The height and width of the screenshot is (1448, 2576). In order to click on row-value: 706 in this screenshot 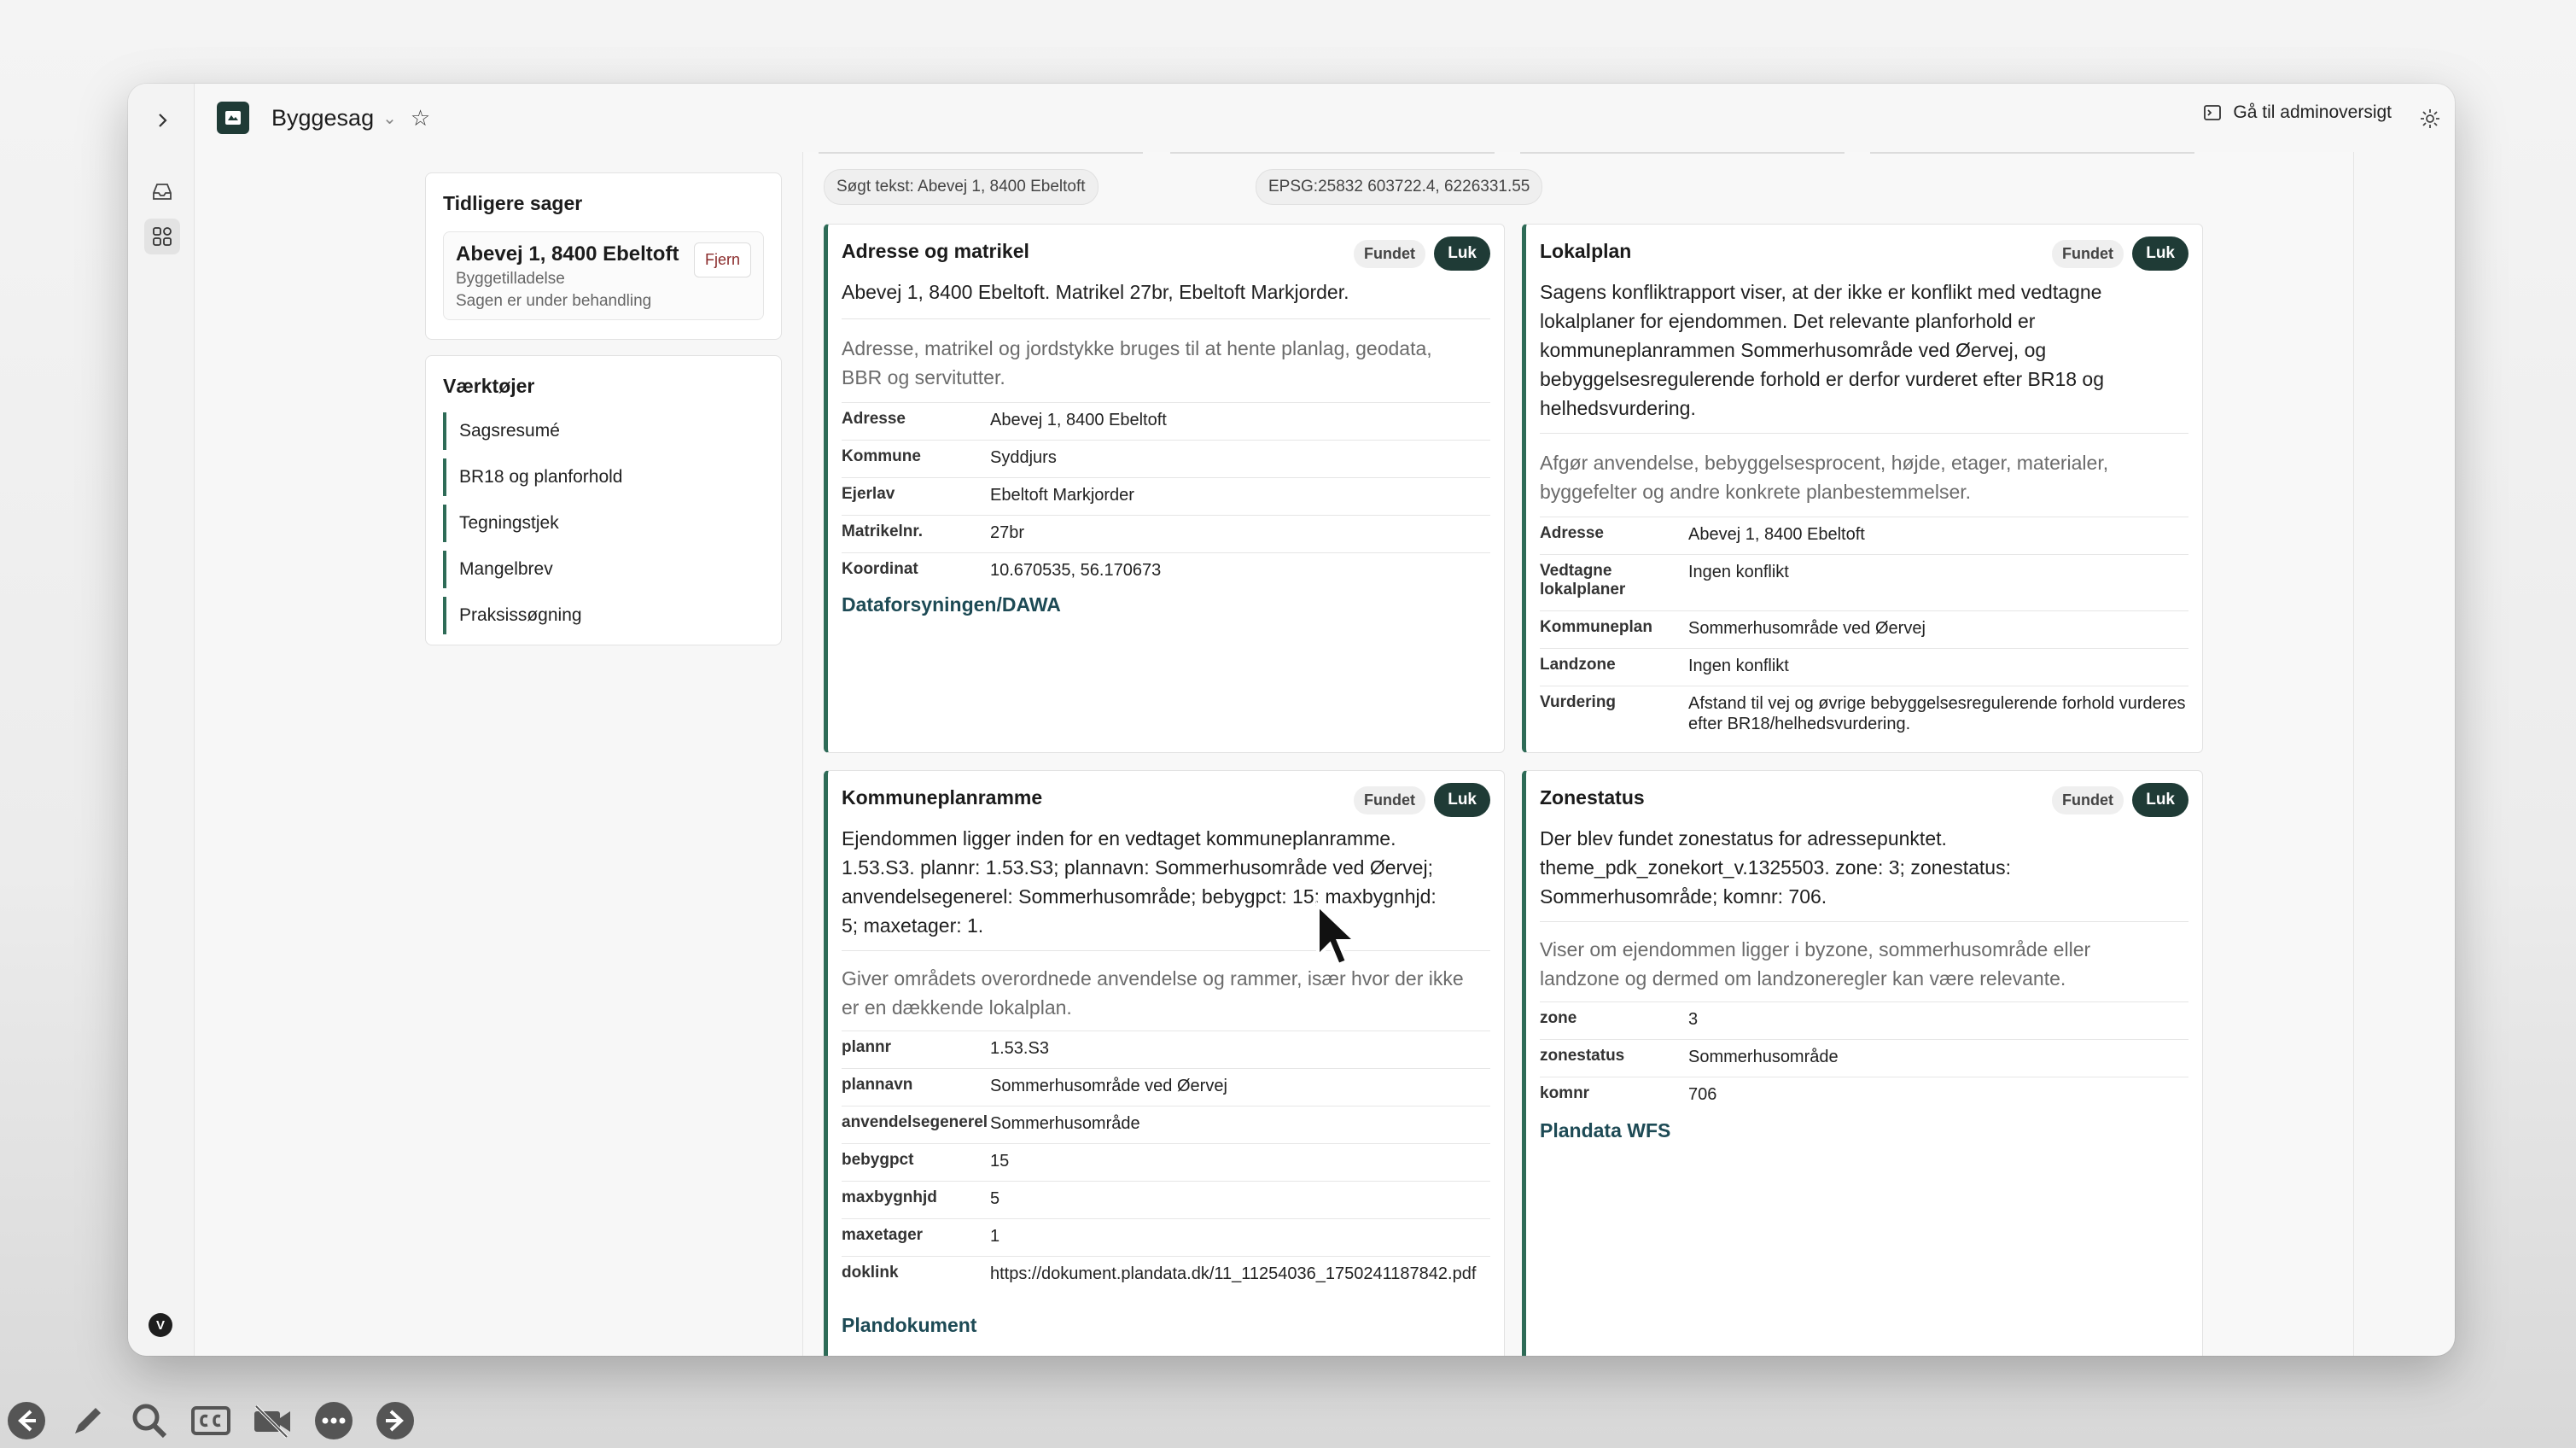, I will do `click(1702, 1094)`.